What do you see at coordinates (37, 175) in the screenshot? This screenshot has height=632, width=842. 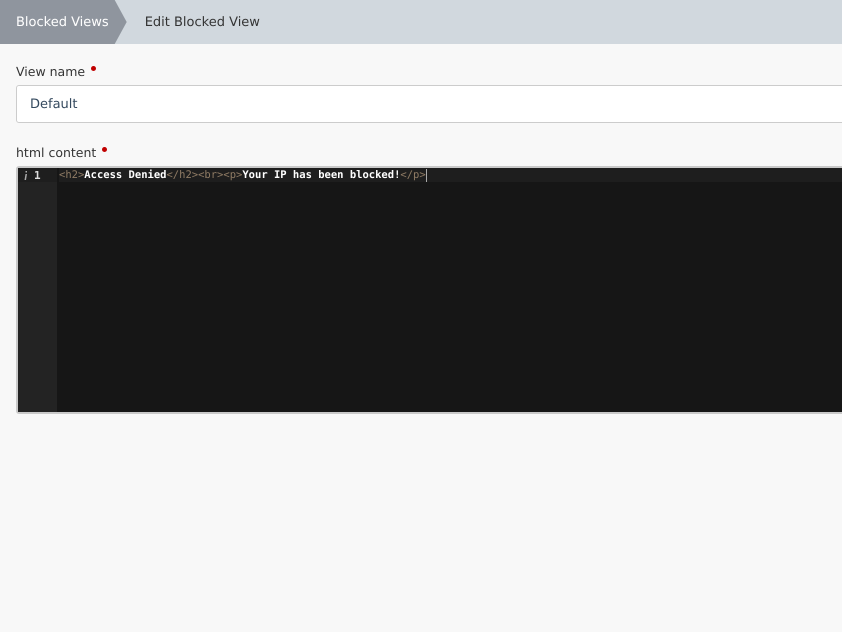 I see `line-number: 1` at bounding box center [37, 175].